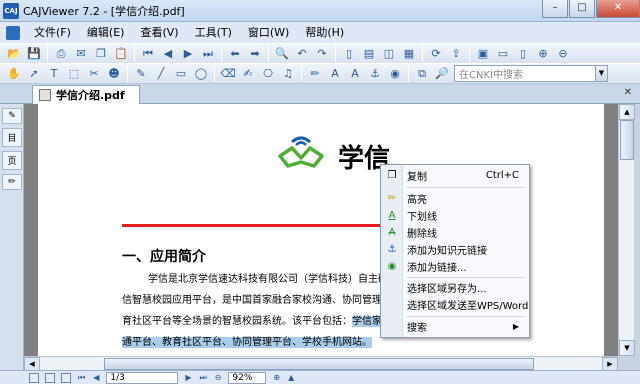 The image size is (640, 384). Describe the element at coordinates (543, 54) in the screenshot. I see `zoom-in-icon: ⊕` at that location.